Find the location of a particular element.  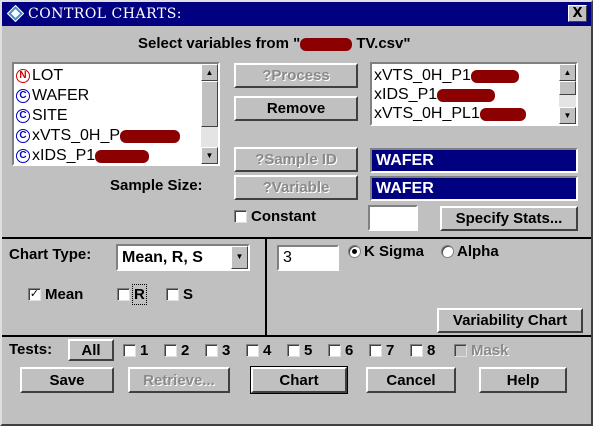

list-item: C WAFER is located at coordinates (52, 96).